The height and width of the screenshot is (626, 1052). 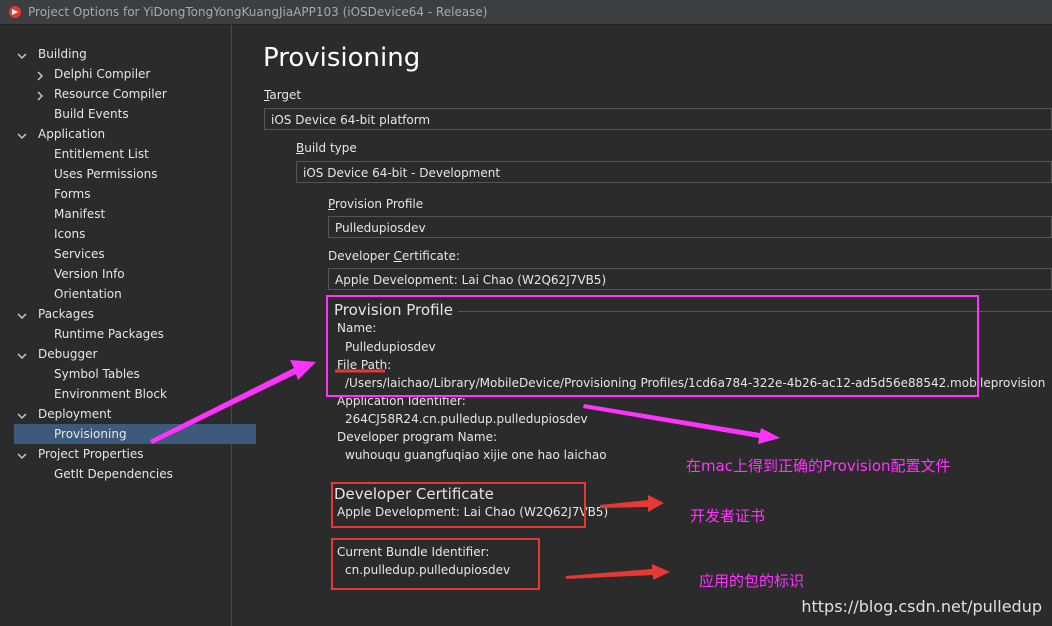 What do you see at coordinates (752, 581) in the screenshot?
I see `bundle-note: 应用的包的标识` at bounding box center [752, 581].